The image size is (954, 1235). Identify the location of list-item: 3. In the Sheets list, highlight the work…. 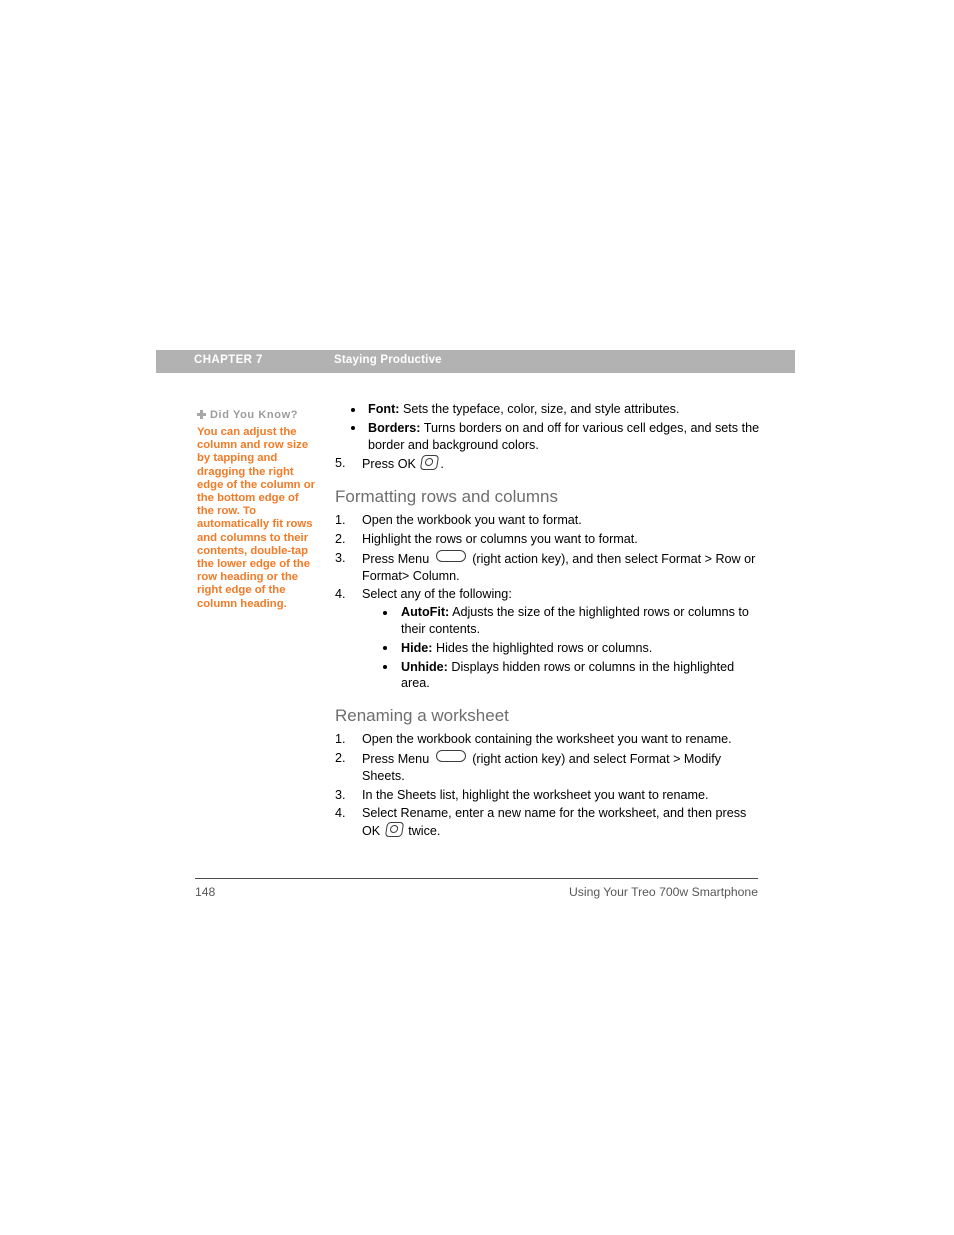
(547, 795).